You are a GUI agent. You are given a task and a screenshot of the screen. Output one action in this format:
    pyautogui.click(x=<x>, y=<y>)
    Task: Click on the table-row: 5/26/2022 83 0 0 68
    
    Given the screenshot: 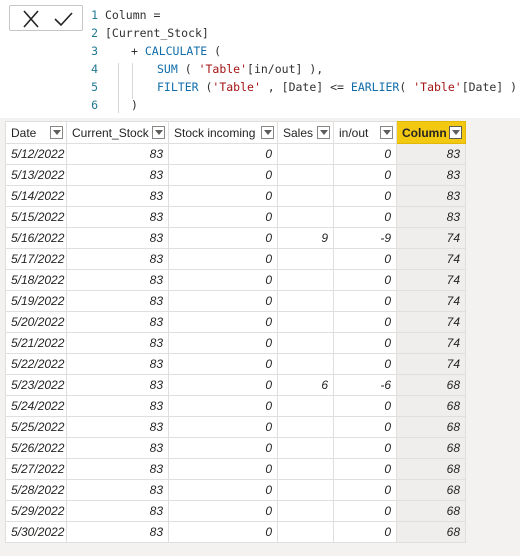 What is the action you would take?
    pyautogui.click(x=235, y=448)
    